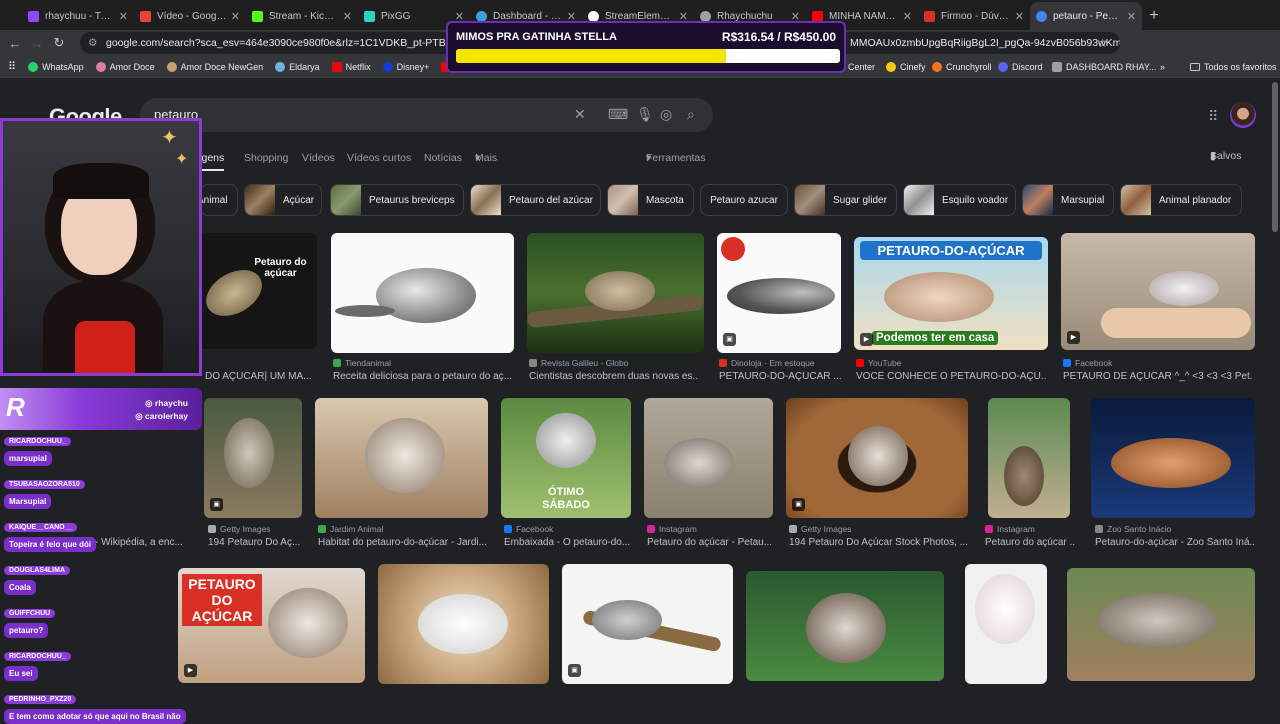 Image resolution: width=1280 pixels, height=724 pixels. What do you see at coordinates (845, 200) in the screenshot?
I see `chip-sugar-glider: Sugar glider` at bounding box center [845, 200].